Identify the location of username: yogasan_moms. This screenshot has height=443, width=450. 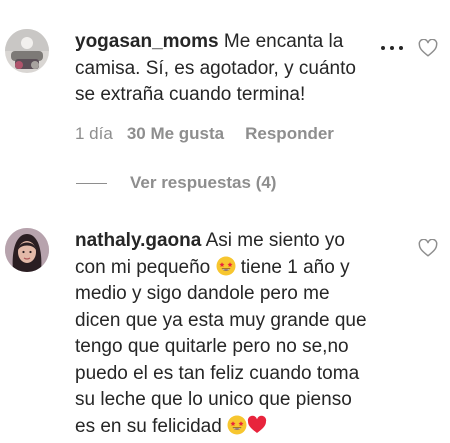
(147, 41).